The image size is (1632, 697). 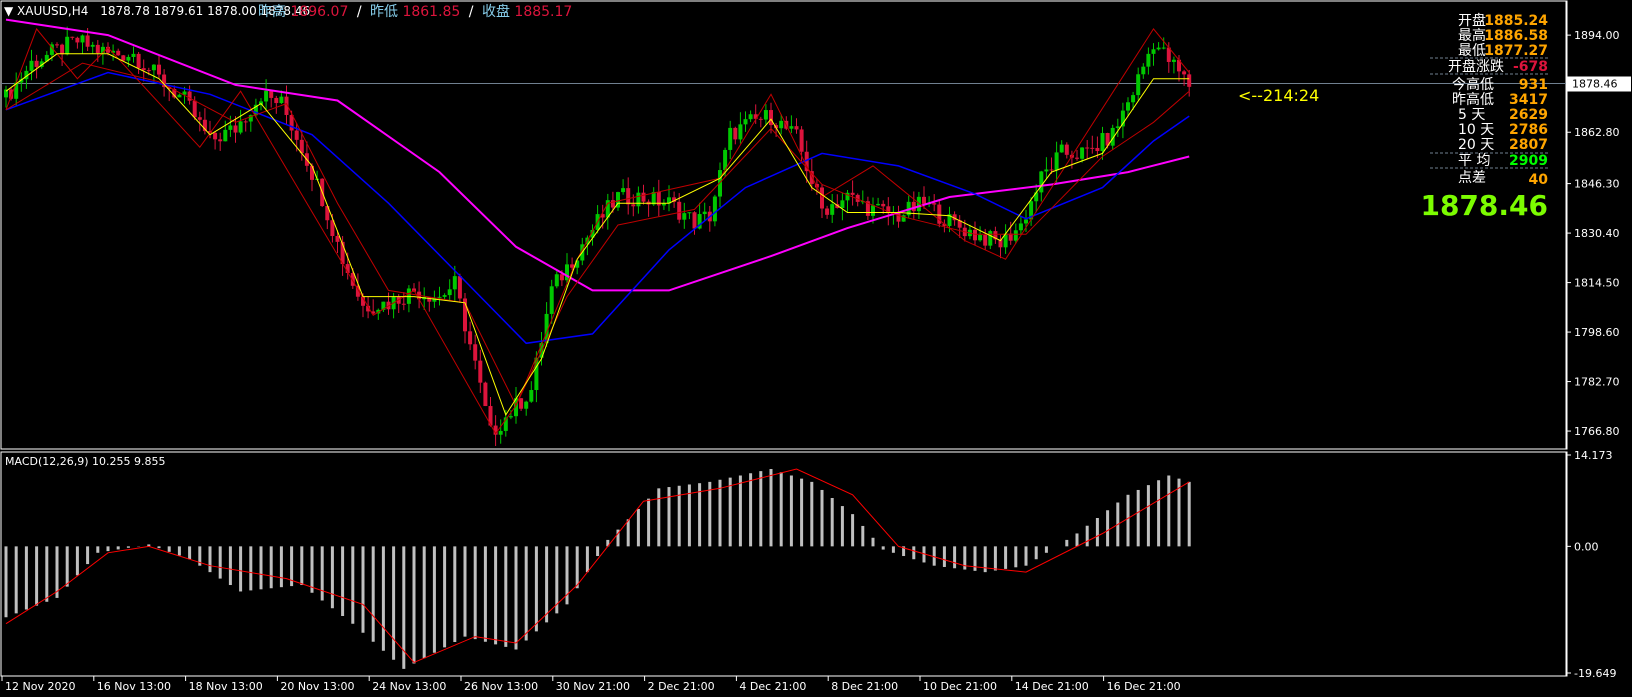 What do you see at coordinates (1597, 184) in the screenshot?
I see `price-tick-label: 1846.30` at bounding box center [1597, 184].